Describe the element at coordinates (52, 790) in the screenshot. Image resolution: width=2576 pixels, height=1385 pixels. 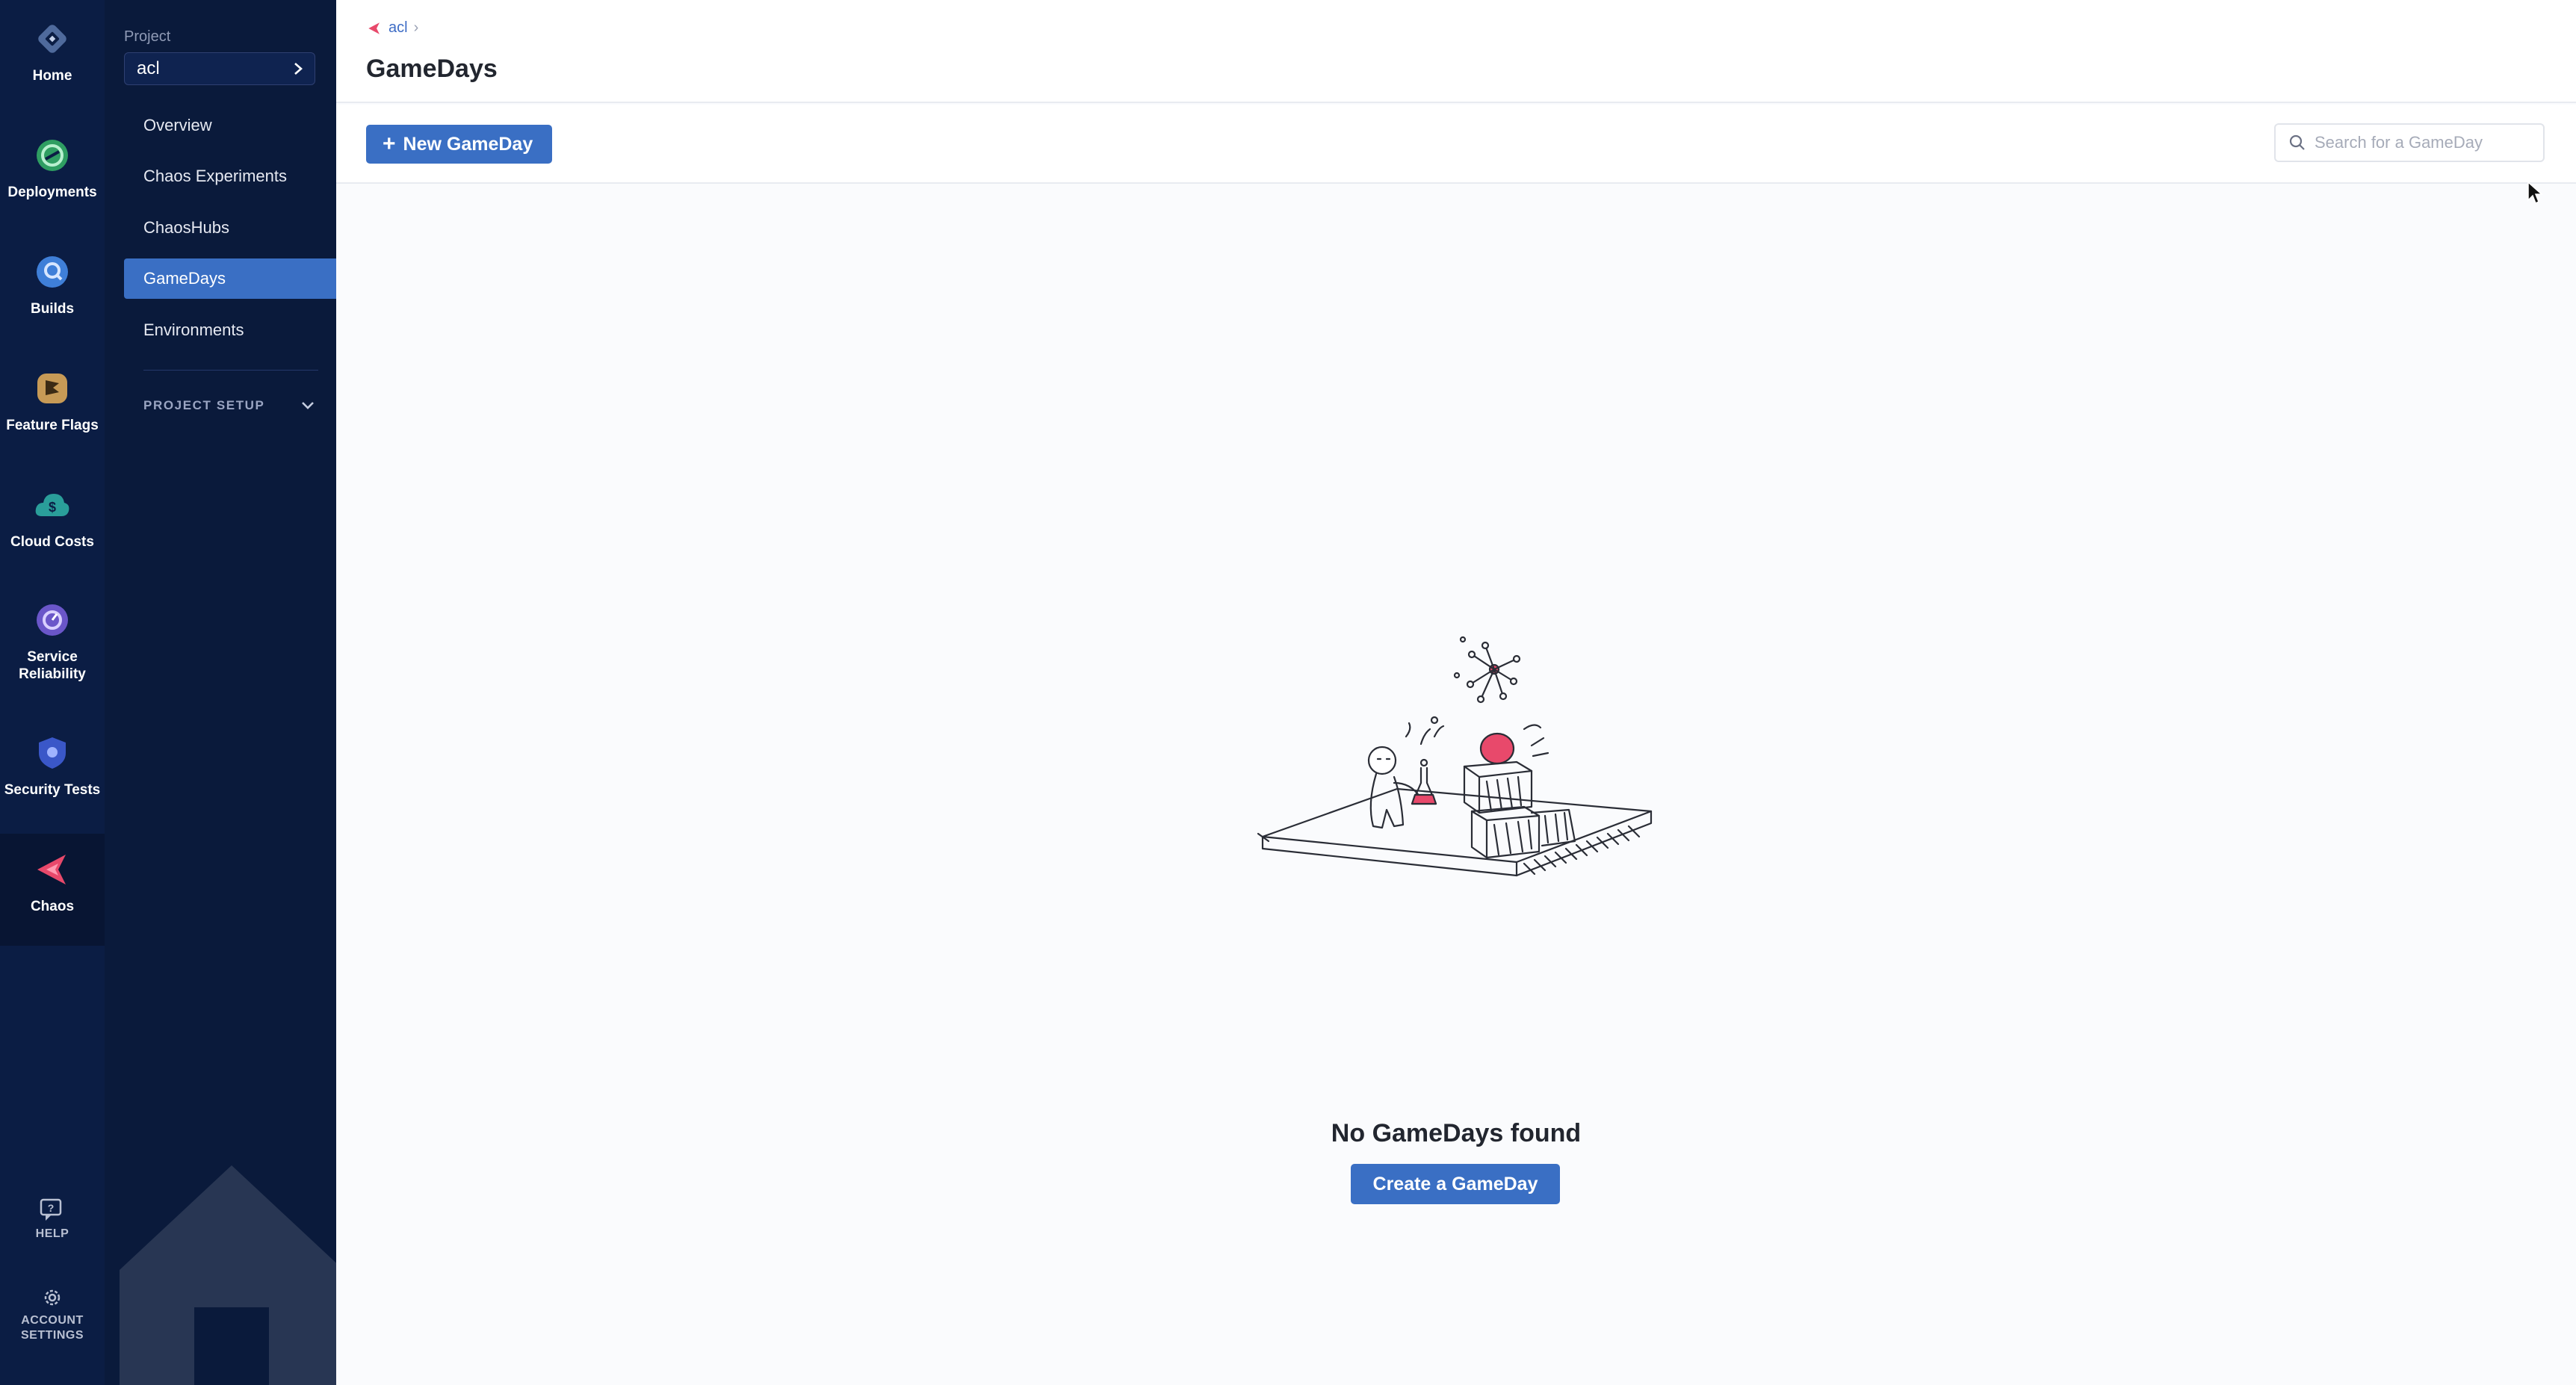
I see `rail-item-label: Security Tests` at that location.